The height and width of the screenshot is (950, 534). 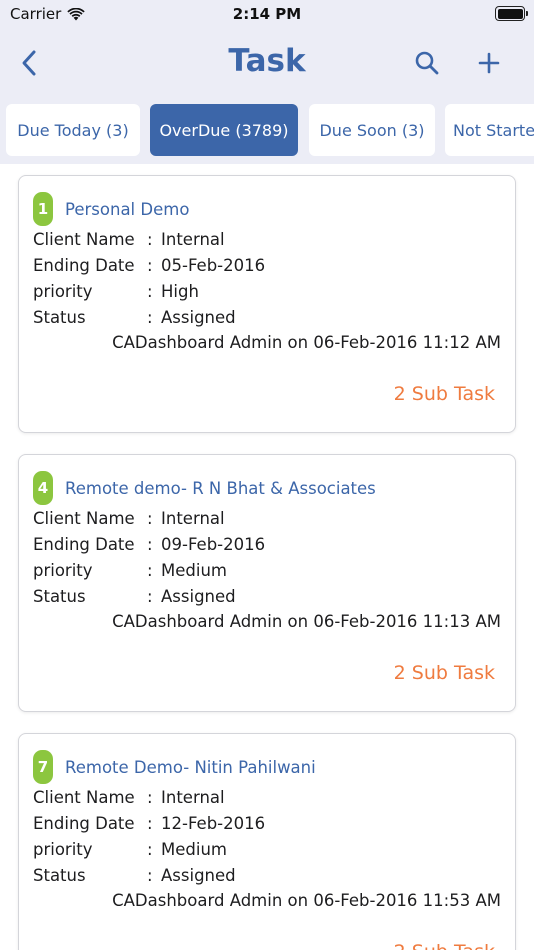 I want to click on priority-value: High, so click(x=180, y=291).